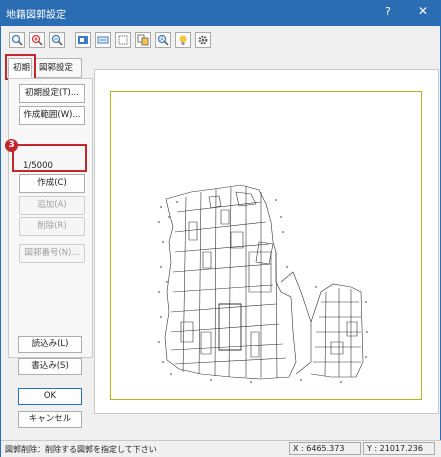 This screenshot has height=457, width=441. What do you see at coordinates (123, 40) in the screenshot?
I see `range-icon` at bounding box center [123, 40].